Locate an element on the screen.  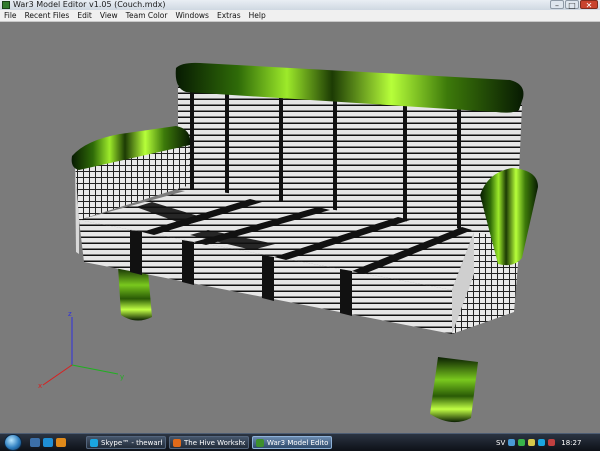
network-icon is located at coordinates (512, 442).